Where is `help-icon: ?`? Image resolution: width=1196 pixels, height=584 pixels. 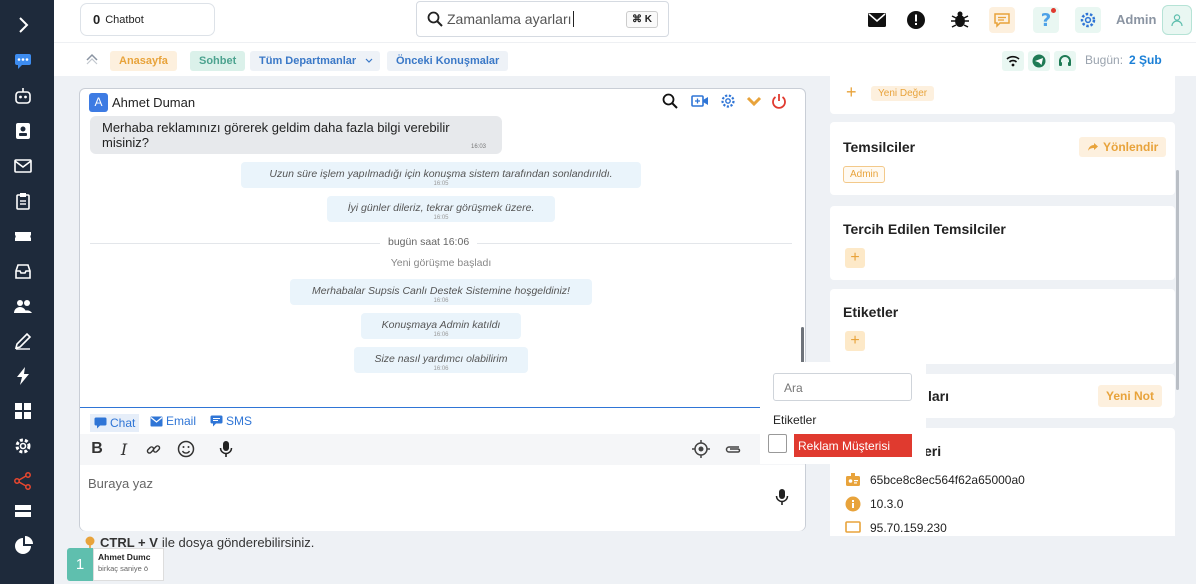 help-icon: ? is located at coordinates (1046, 20).